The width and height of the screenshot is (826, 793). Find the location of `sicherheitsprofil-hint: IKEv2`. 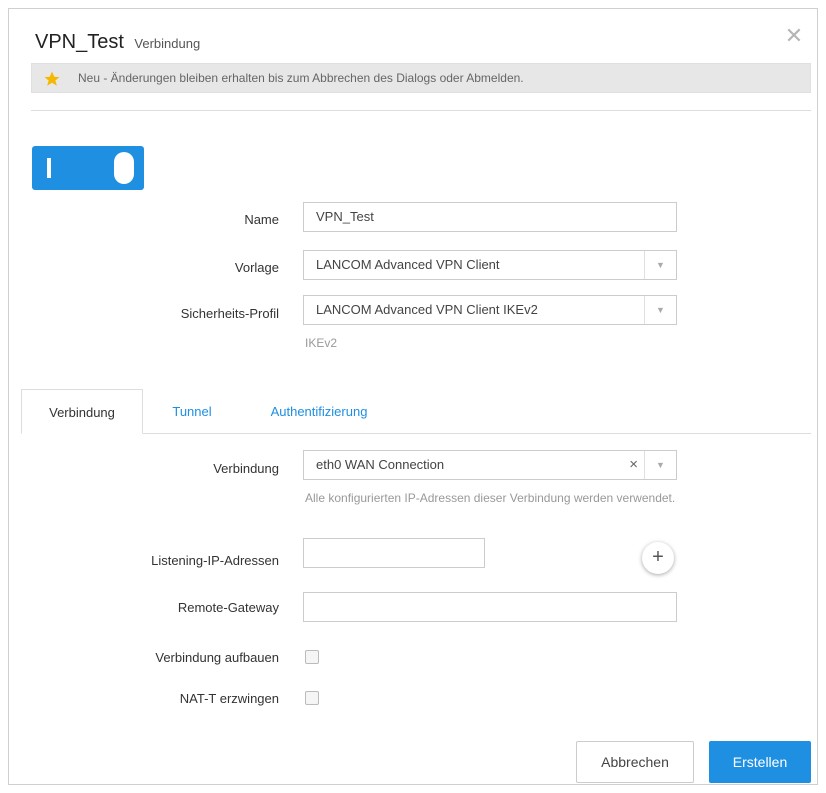

sicherheitsprofil-hint: IKEv2 is located at coordinates (321, 343).